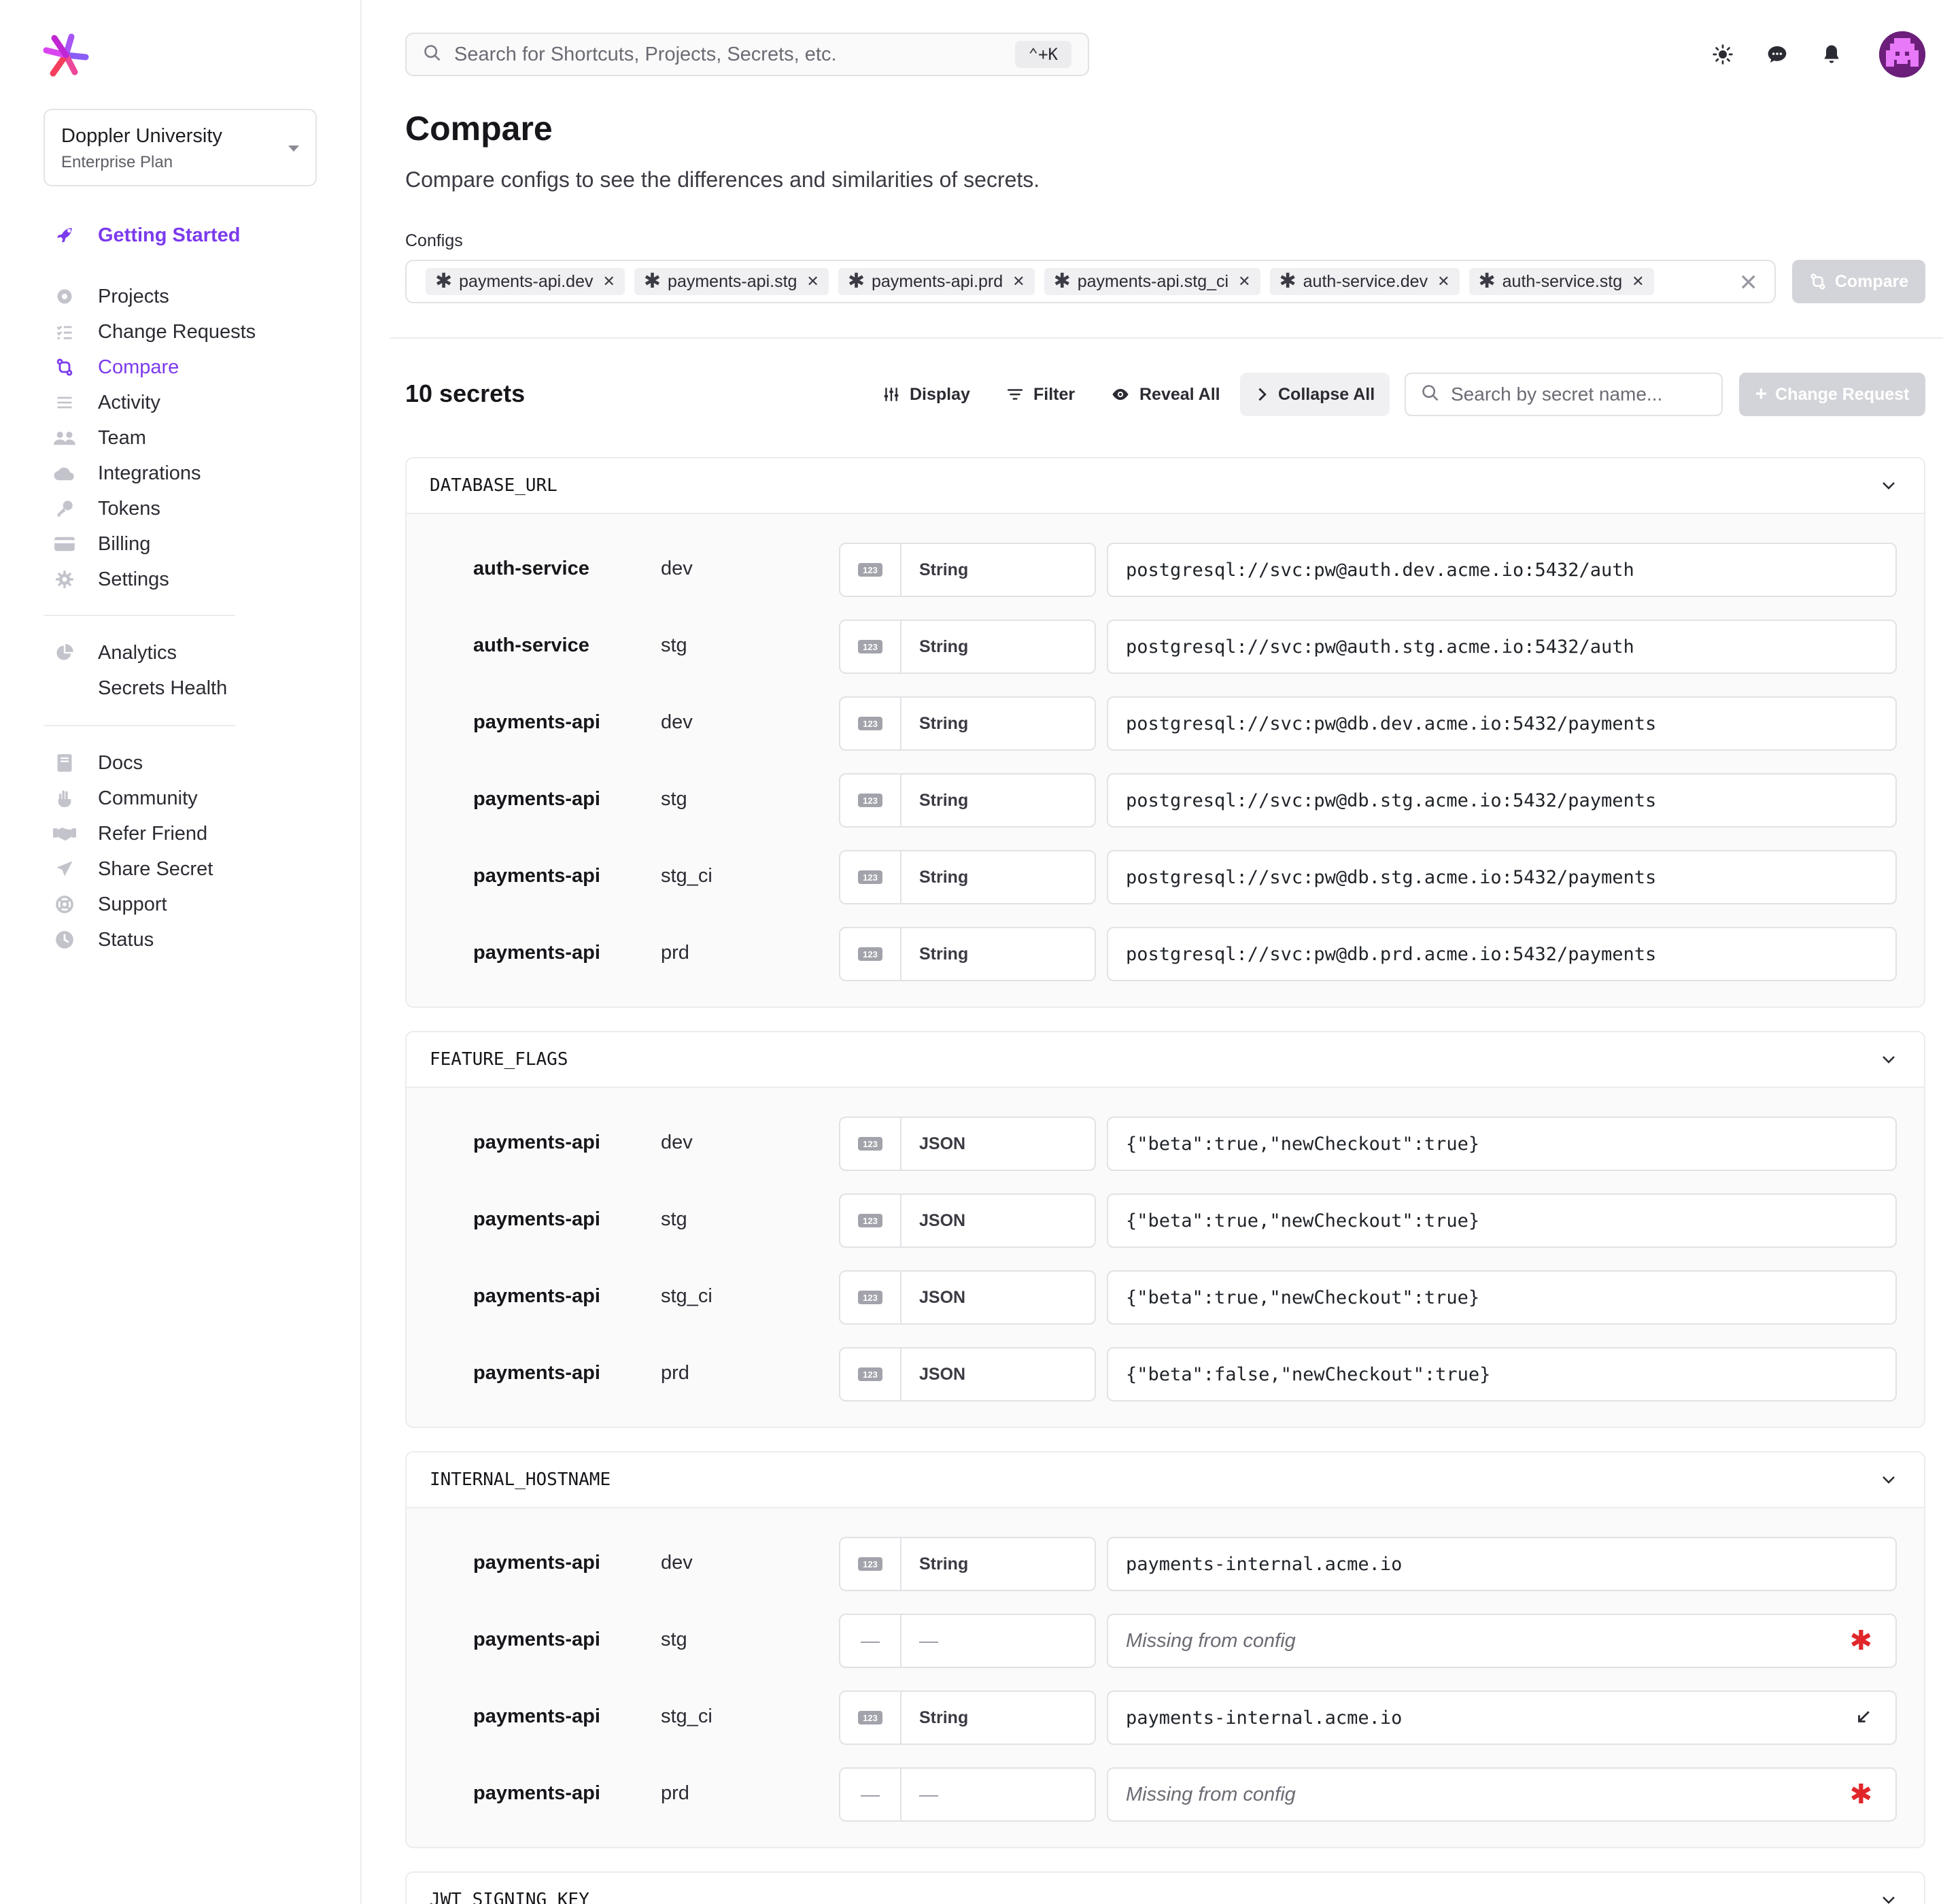  What do you see at coordinates (1722, 55) in the screenshot?
I see `theme-toggle-icon` at bounding box center [1722, 55].